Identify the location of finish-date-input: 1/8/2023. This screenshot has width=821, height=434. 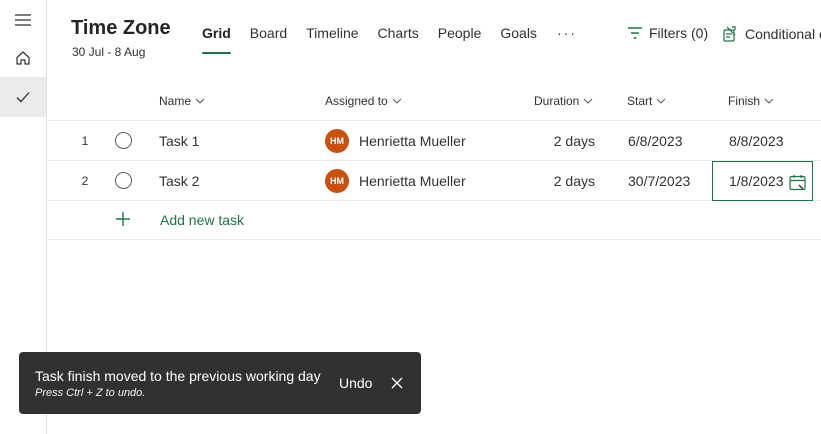
(762, 181).